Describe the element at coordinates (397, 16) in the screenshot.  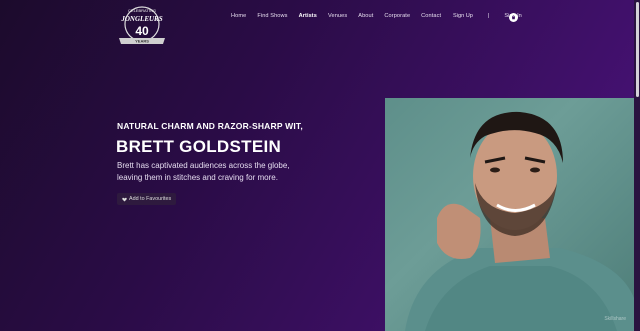
I see `nav-corporate: Corporate` at that location.